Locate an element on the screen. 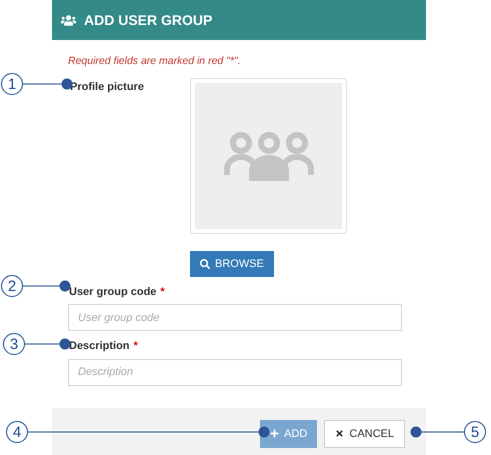  field-label: Description is located at coordinates (99, 346).